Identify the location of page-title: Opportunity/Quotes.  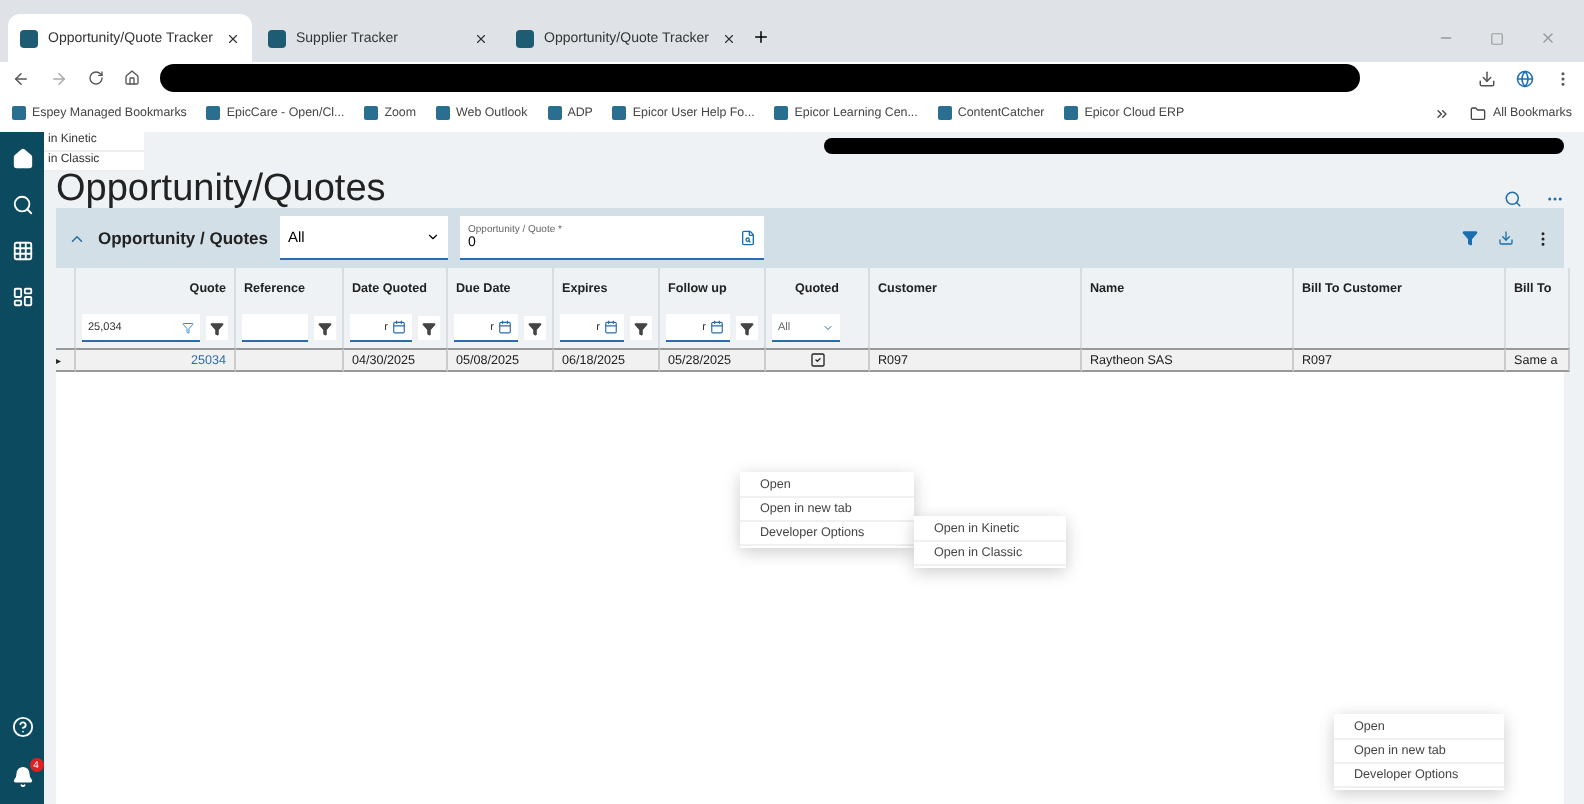
(222, 189).